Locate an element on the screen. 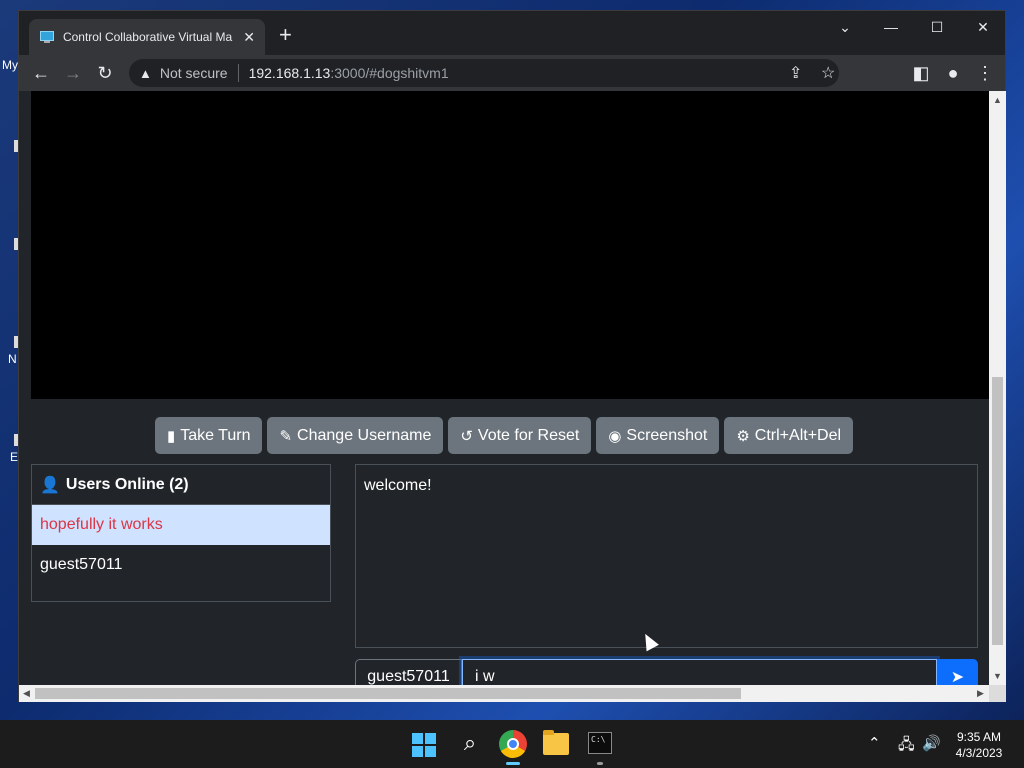  tab-search-icon: ⌄ is located at coordinates (845, 27).